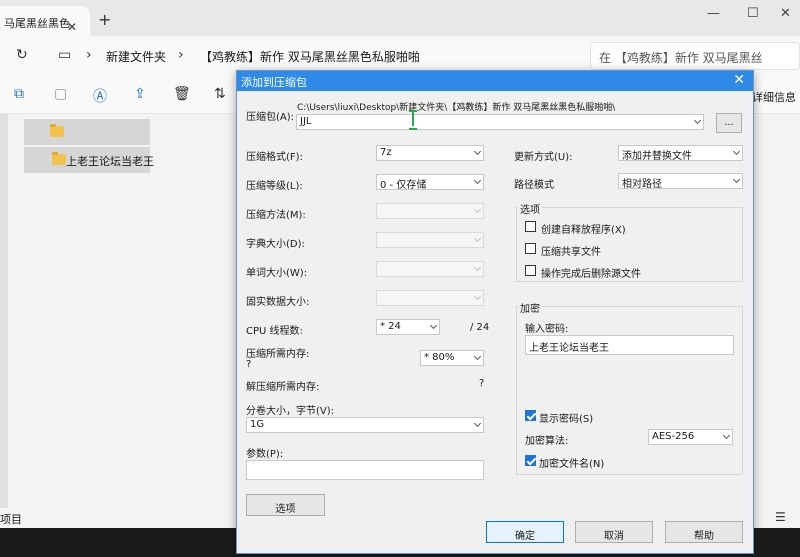 The width and height of the screenshot is (800, 557). I want to click on cpu-threads-select: * 24, so click(408, 327).